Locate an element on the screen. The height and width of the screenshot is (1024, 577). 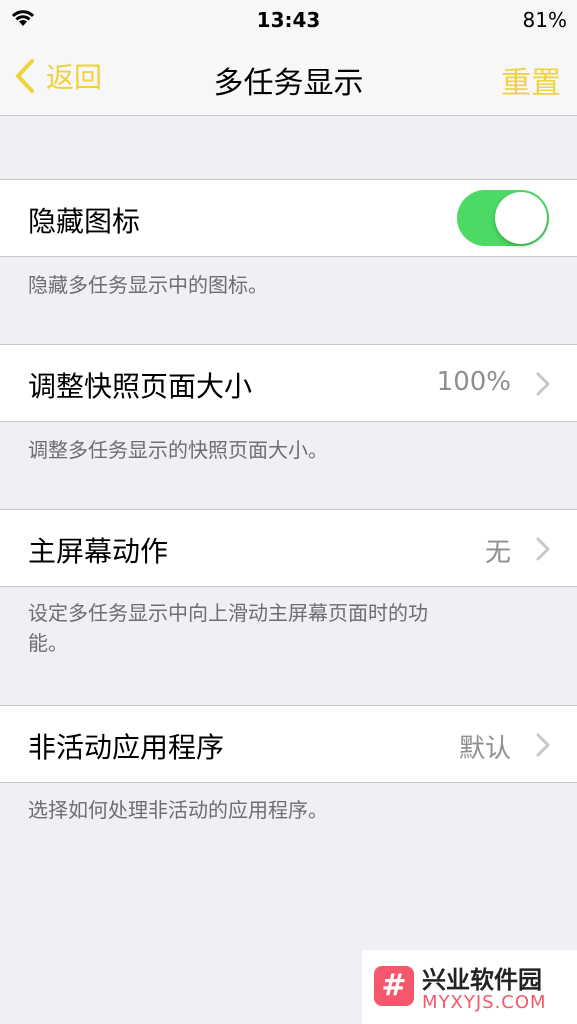
setting-label: 调整快照页面大小 is located at coordinates (140, 386).